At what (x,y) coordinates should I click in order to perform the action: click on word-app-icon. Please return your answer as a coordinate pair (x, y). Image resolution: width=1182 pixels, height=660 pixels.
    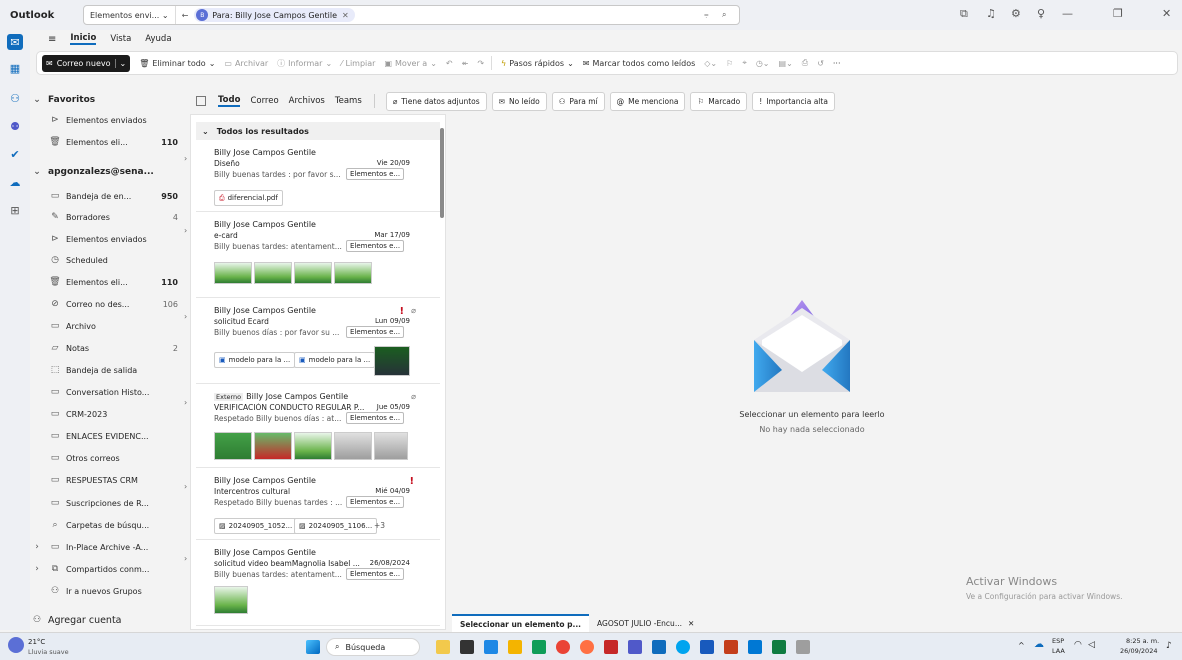
    Looking at the image, I should click on (707, 647).